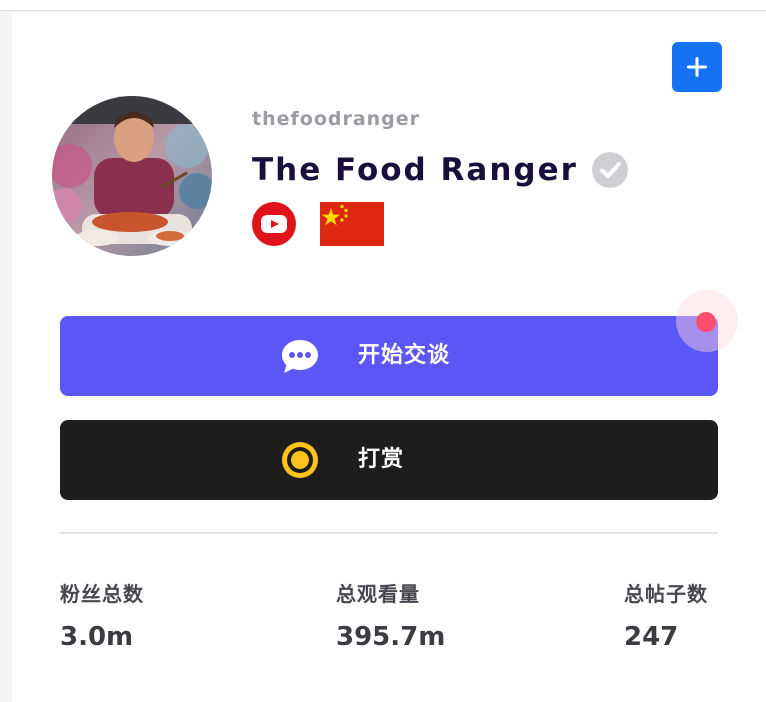 Image resolution: width=766 pixels, height=702 pixels. I want to click on chat-bubble-icon, so click(300, 356).